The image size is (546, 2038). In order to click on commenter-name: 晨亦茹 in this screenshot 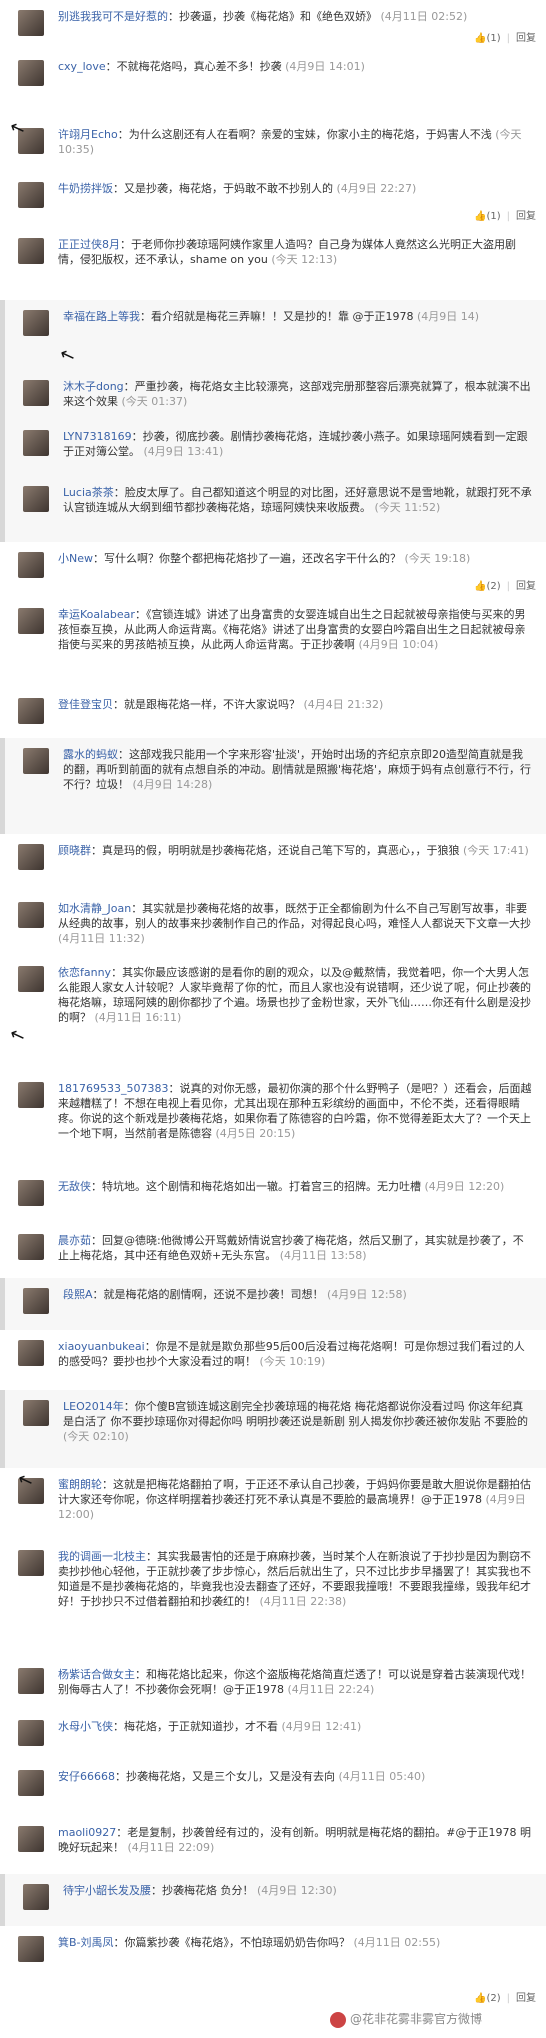, I will do `click(74, 1240)`.